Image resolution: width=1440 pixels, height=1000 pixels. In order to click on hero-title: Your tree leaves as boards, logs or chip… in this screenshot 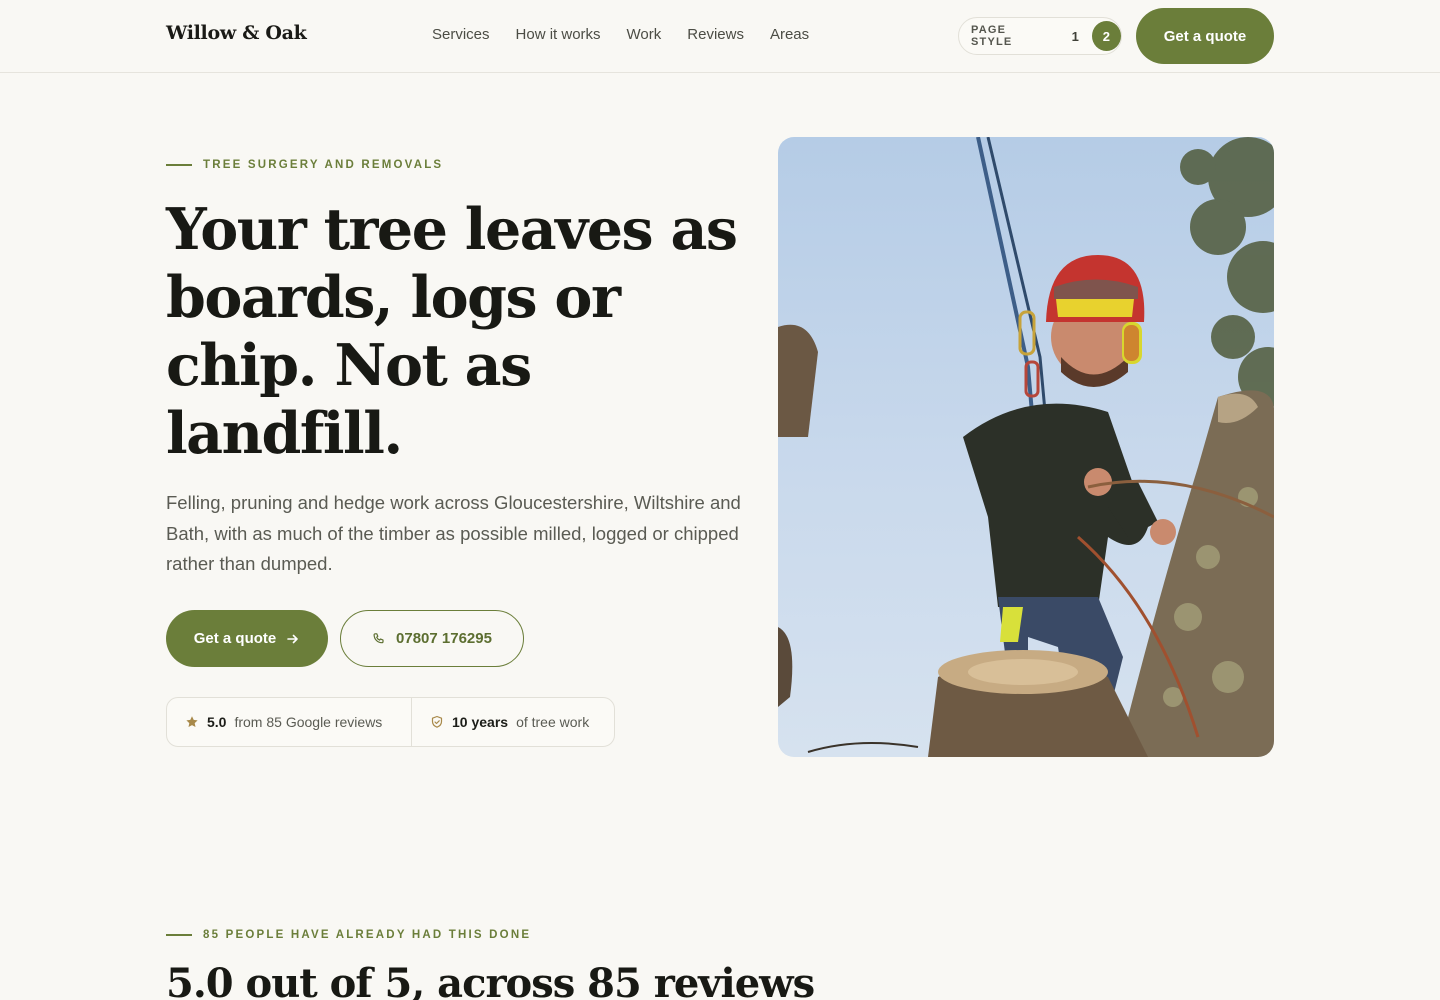, I will do `click(452, 331)`.